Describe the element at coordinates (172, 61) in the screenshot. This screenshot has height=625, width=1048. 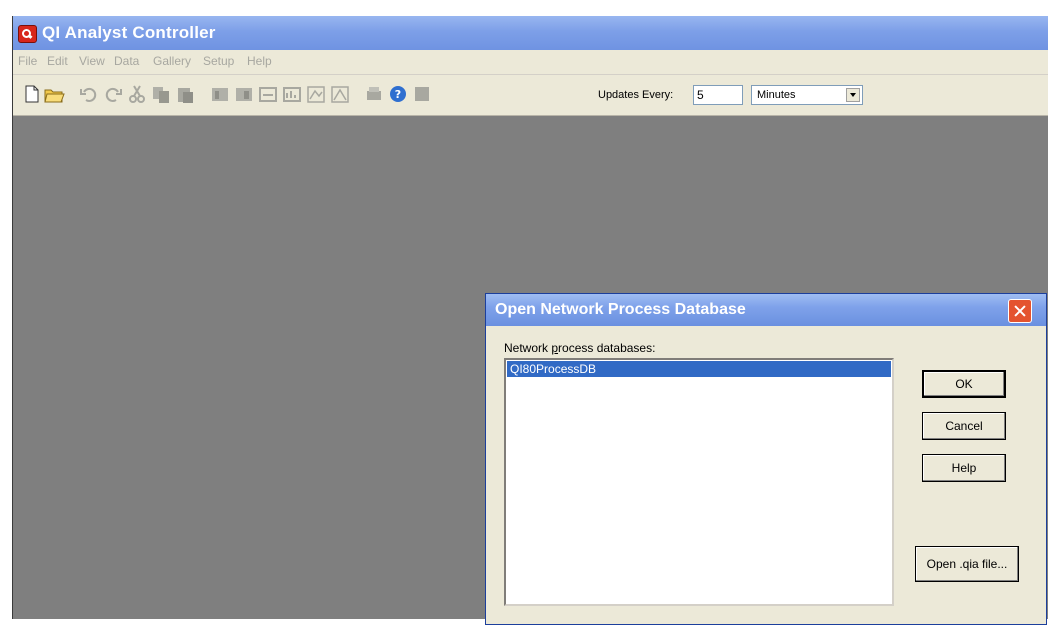
I see `menu-gallery: Gallery` at that location.